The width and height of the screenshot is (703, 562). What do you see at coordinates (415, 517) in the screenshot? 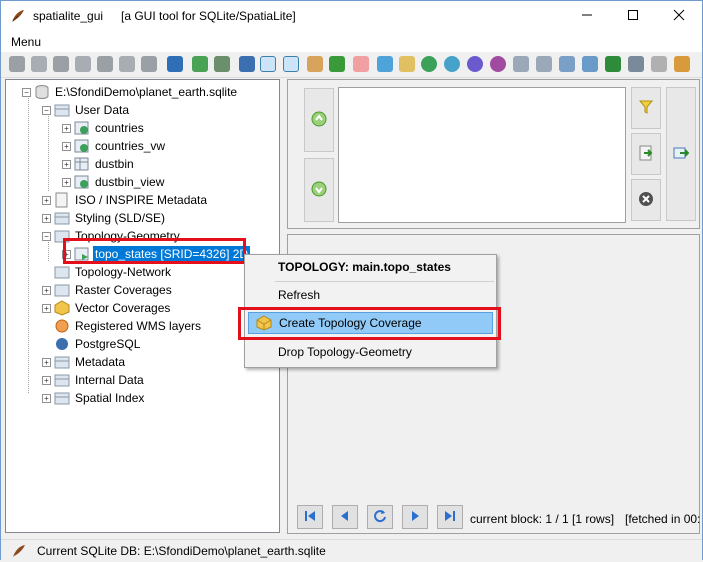
I see `next-page-button` at bounding box center [415, 517].